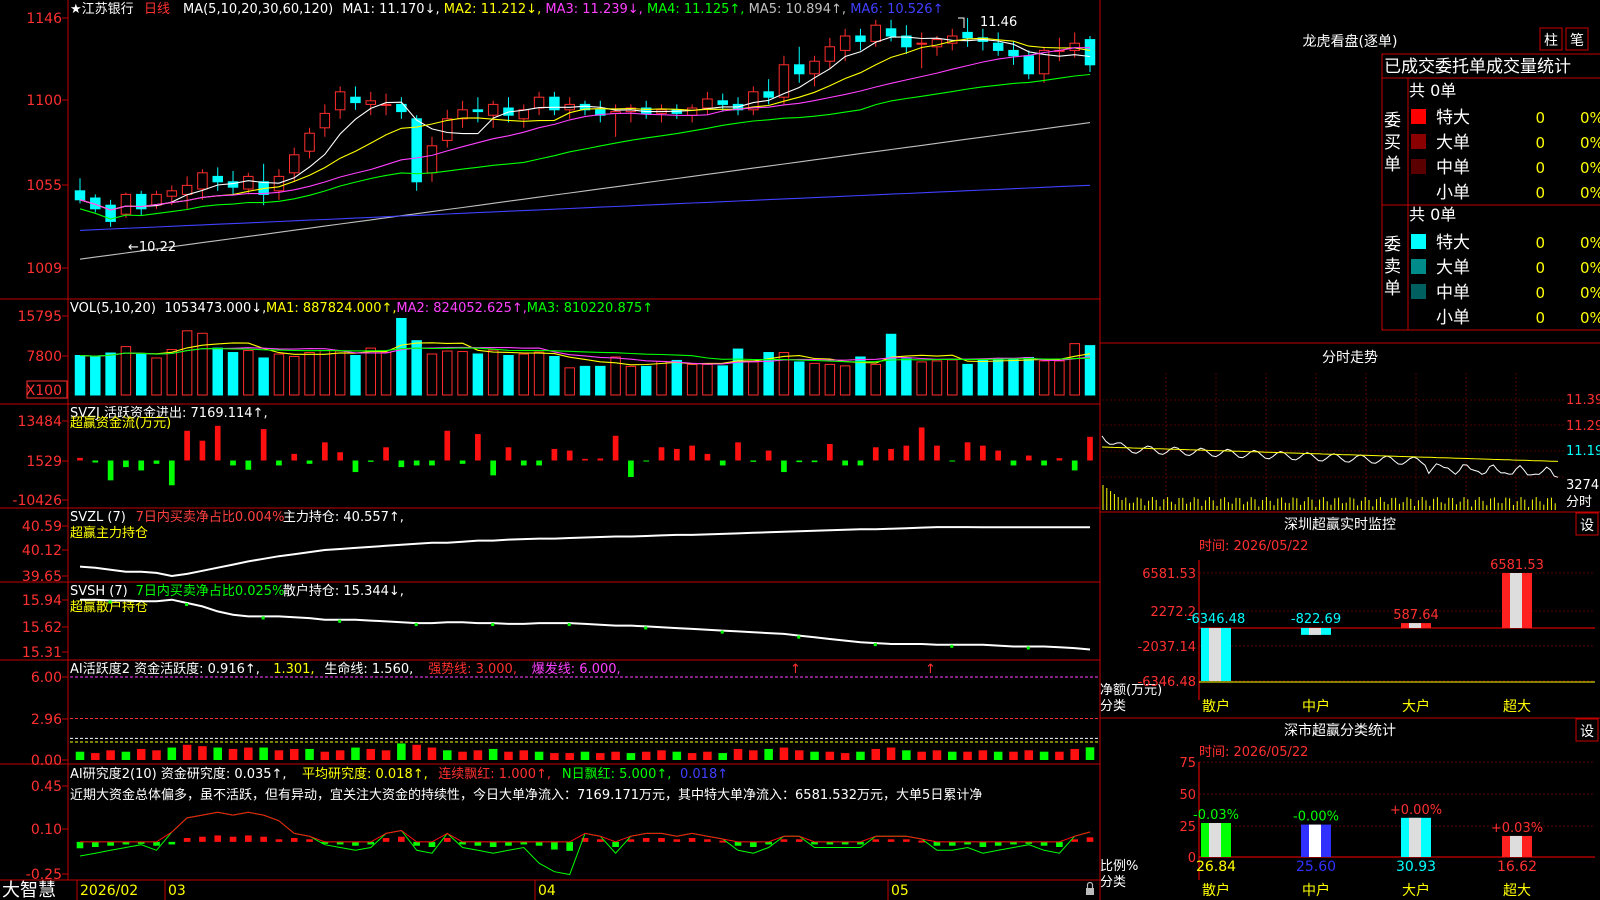 The height and width of the screenshot is (900, 1600). What do you see at coordinates (585, 455) in the screenshot?
I see `svzj-chart` at bounding box center [585, 455].